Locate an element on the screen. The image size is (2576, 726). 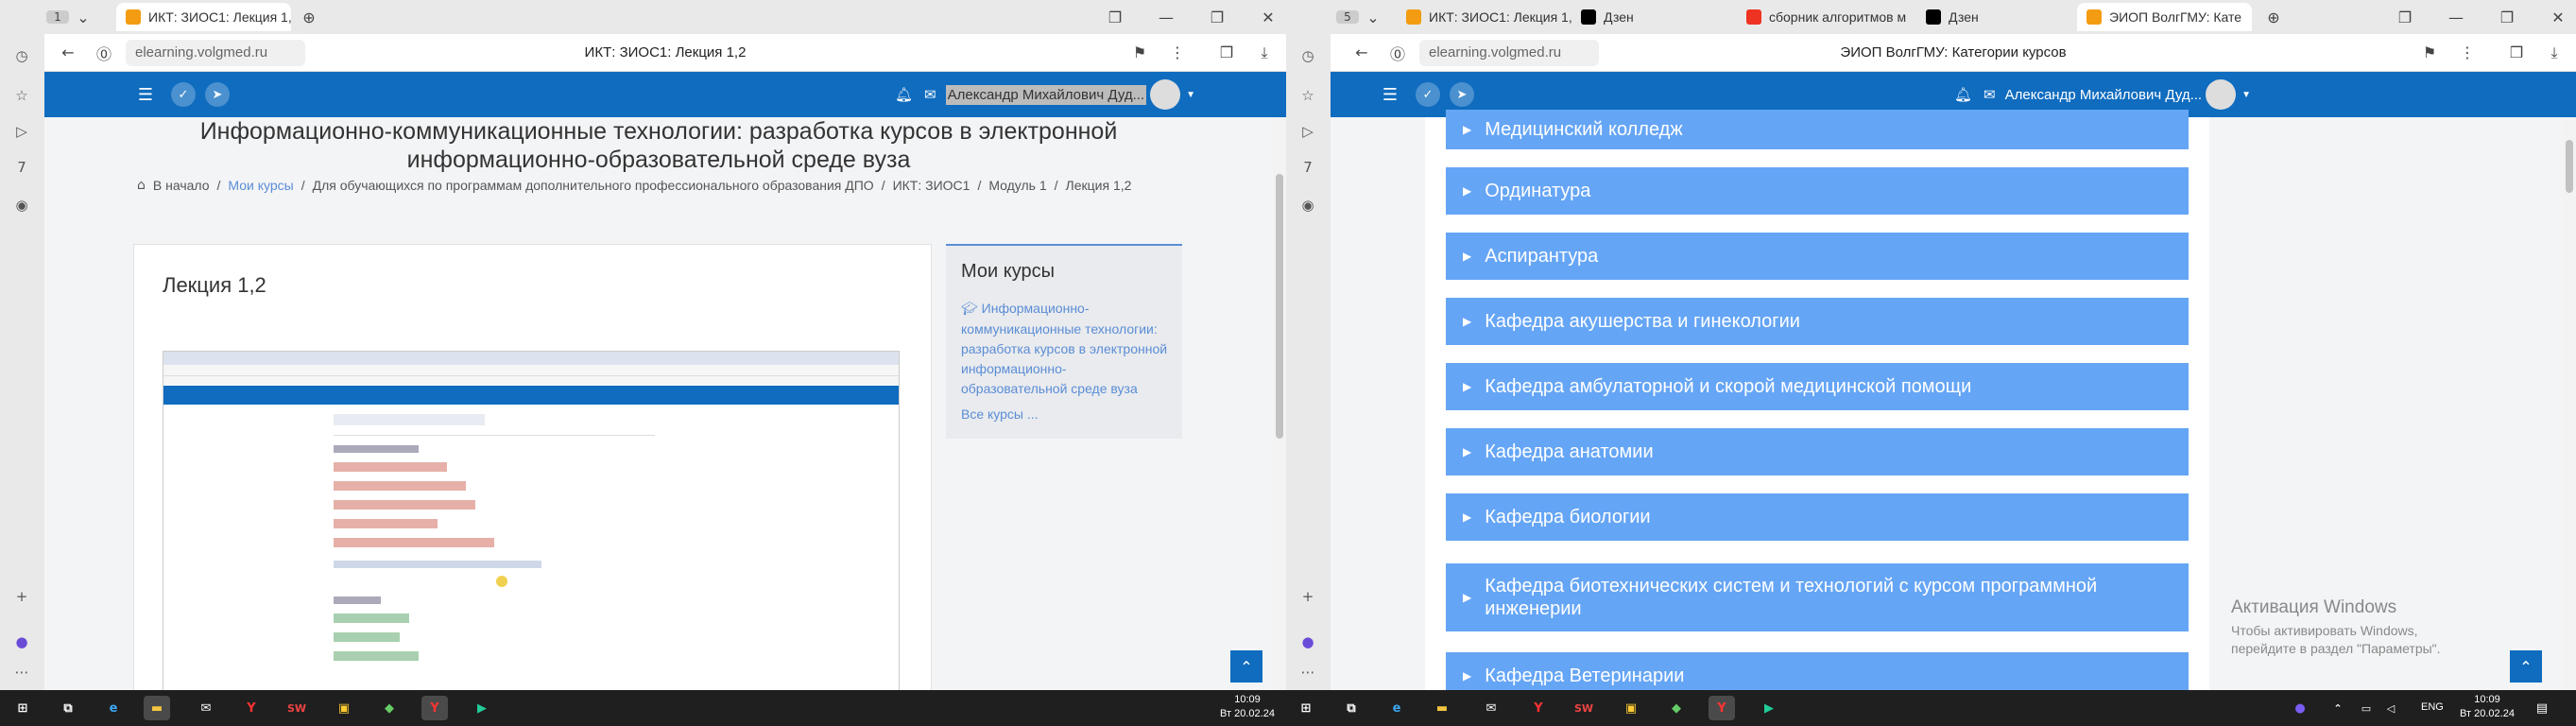
start-icon: ⊞ is located at coordinates (22, 708).